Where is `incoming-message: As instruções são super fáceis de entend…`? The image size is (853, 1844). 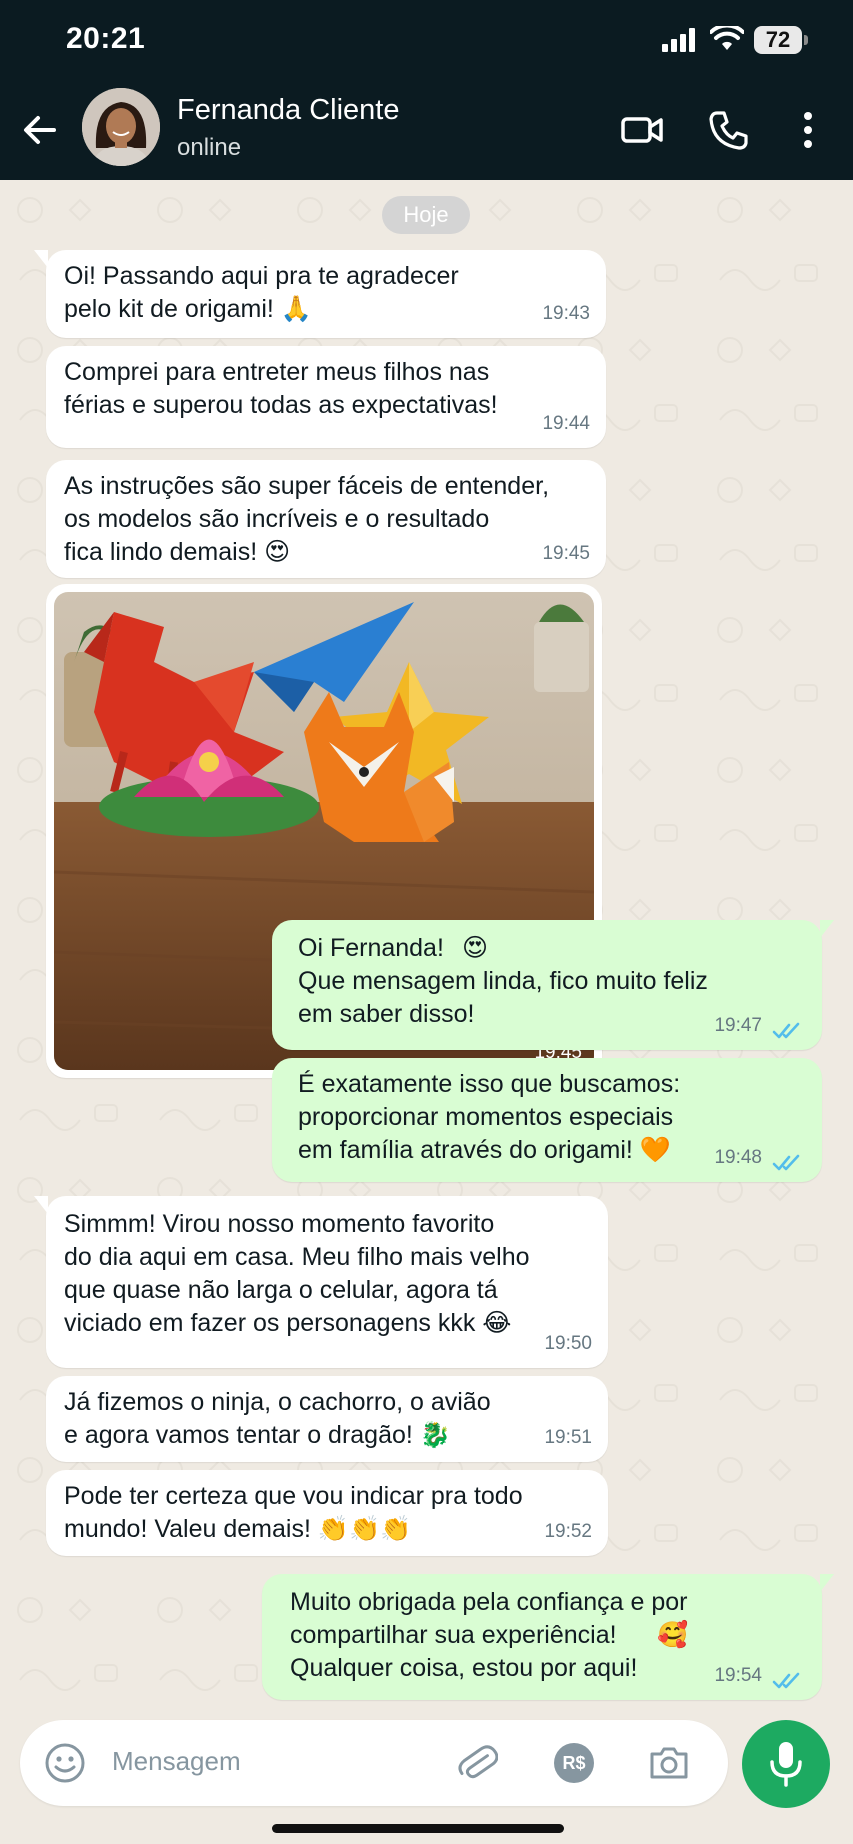 incoming-message: As instruções são super fáceis de entend… is located at coordinates (326, 519).